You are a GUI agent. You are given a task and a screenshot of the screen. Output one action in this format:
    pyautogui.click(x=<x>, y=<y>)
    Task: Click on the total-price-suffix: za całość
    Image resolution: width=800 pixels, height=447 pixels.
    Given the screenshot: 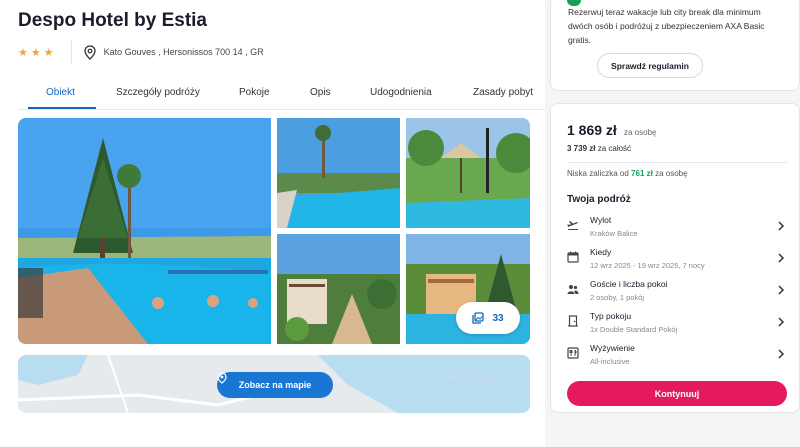 What is the action you would take?
    pyautogui.click(x=614, y=148)
    